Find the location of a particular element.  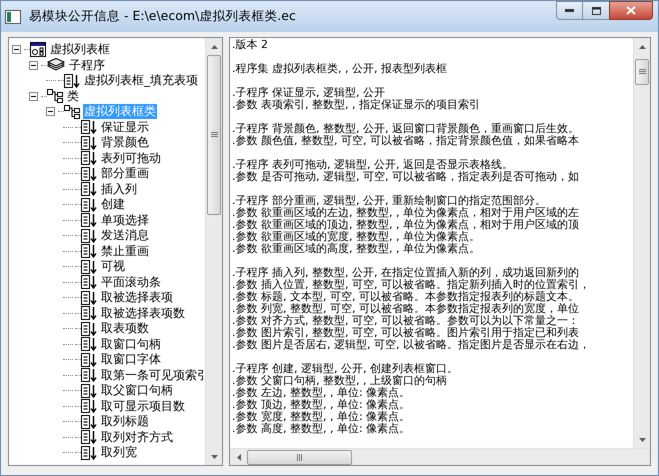

tree-item: 取窗口句柄 is located at coordinates (131, 344).